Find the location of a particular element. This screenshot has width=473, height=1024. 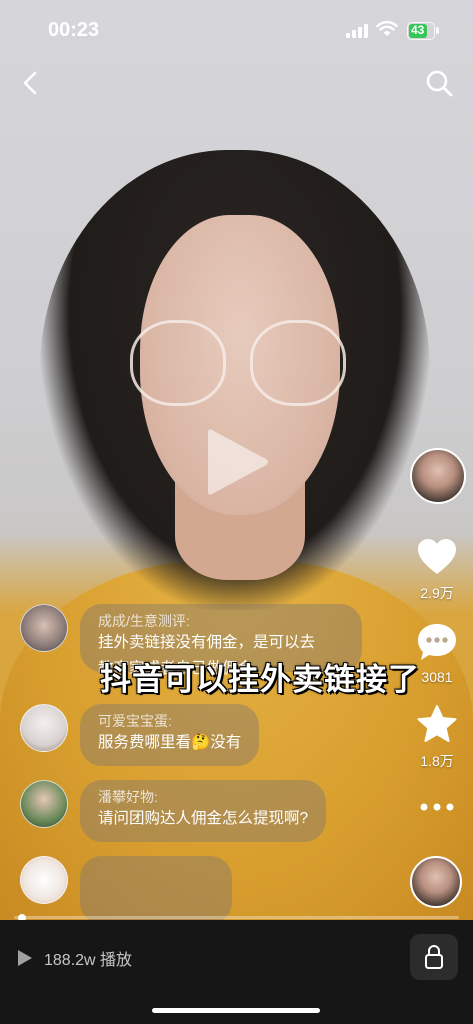

bottom-bar: 188.2w 播放 is located at coordinates (236, 972).